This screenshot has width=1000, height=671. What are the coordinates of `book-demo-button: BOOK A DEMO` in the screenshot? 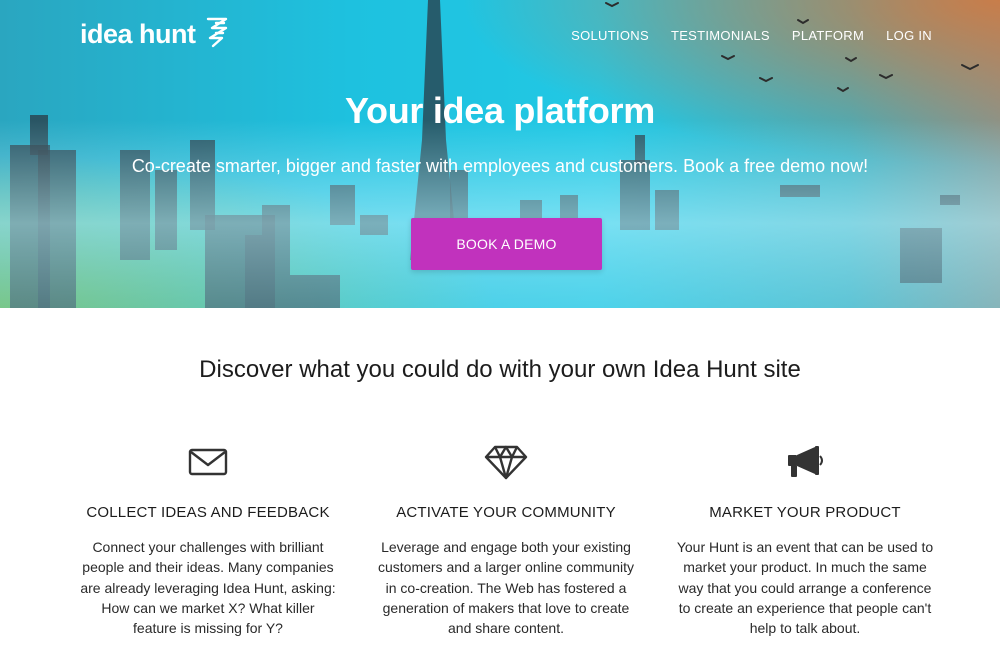 It's located at (506, 244).